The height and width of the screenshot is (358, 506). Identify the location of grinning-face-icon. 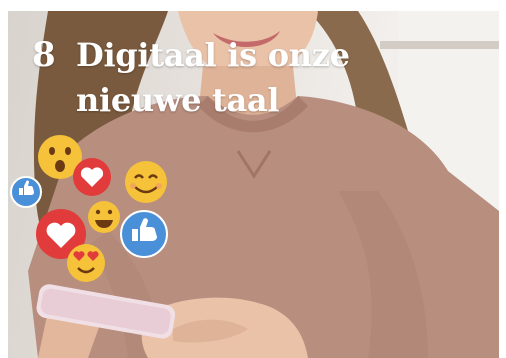
(104, 217).